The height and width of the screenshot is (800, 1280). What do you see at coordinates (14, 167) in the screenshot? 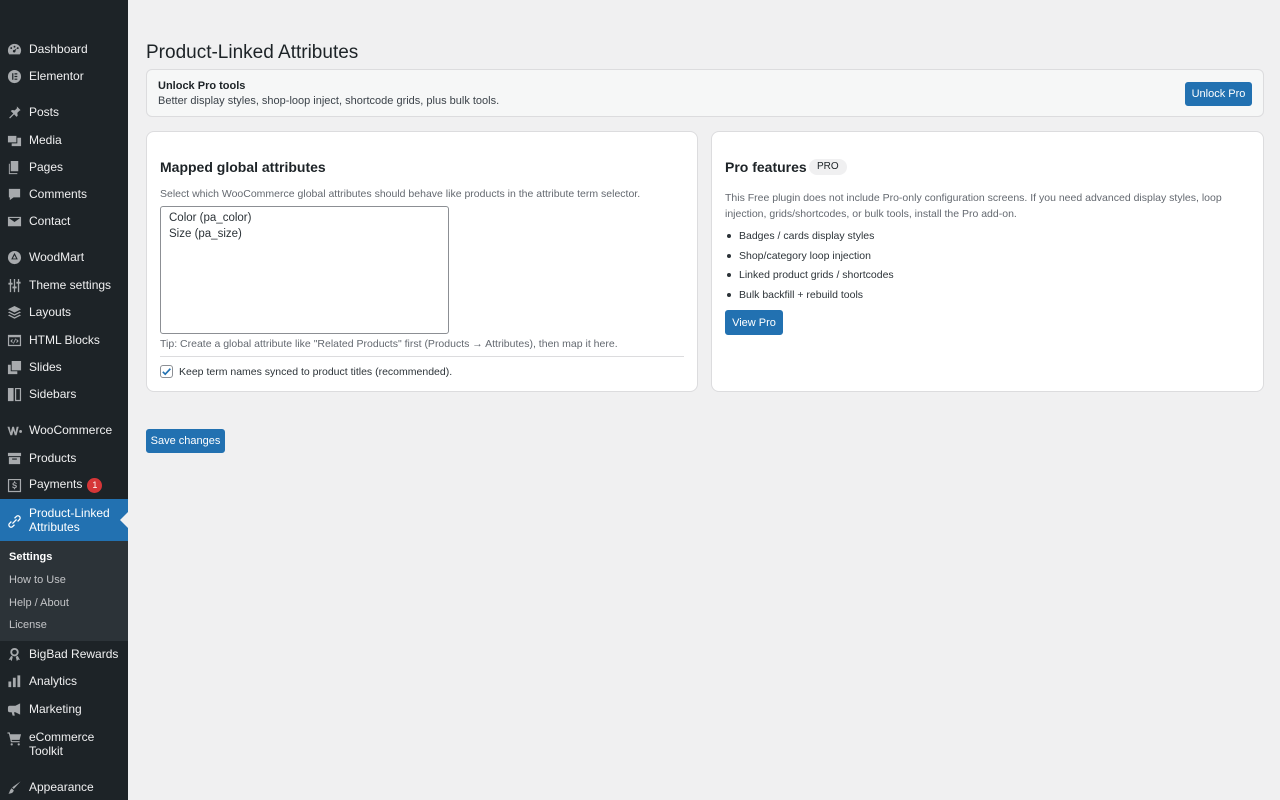
I see `pages-icon` at bounding box center [14, 167].